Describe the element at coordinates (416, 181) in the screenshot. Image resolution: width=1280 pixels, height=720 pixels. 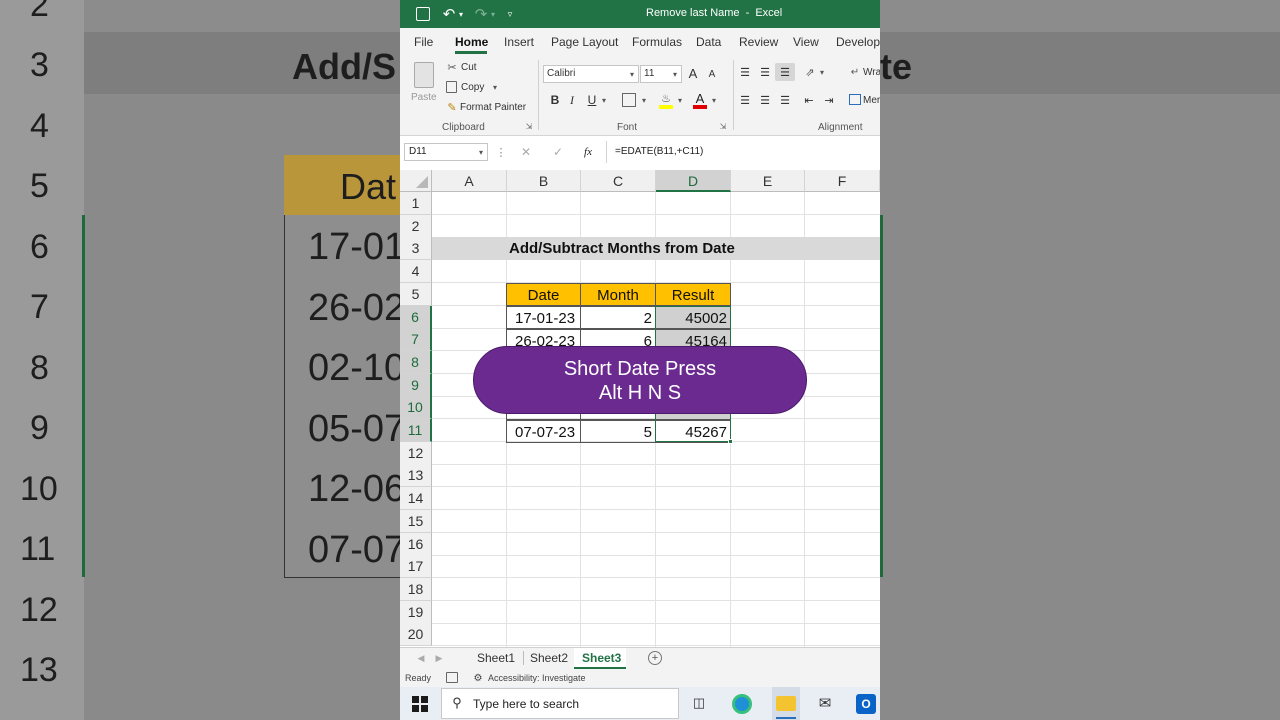
I see `select-all-corner` at that location.